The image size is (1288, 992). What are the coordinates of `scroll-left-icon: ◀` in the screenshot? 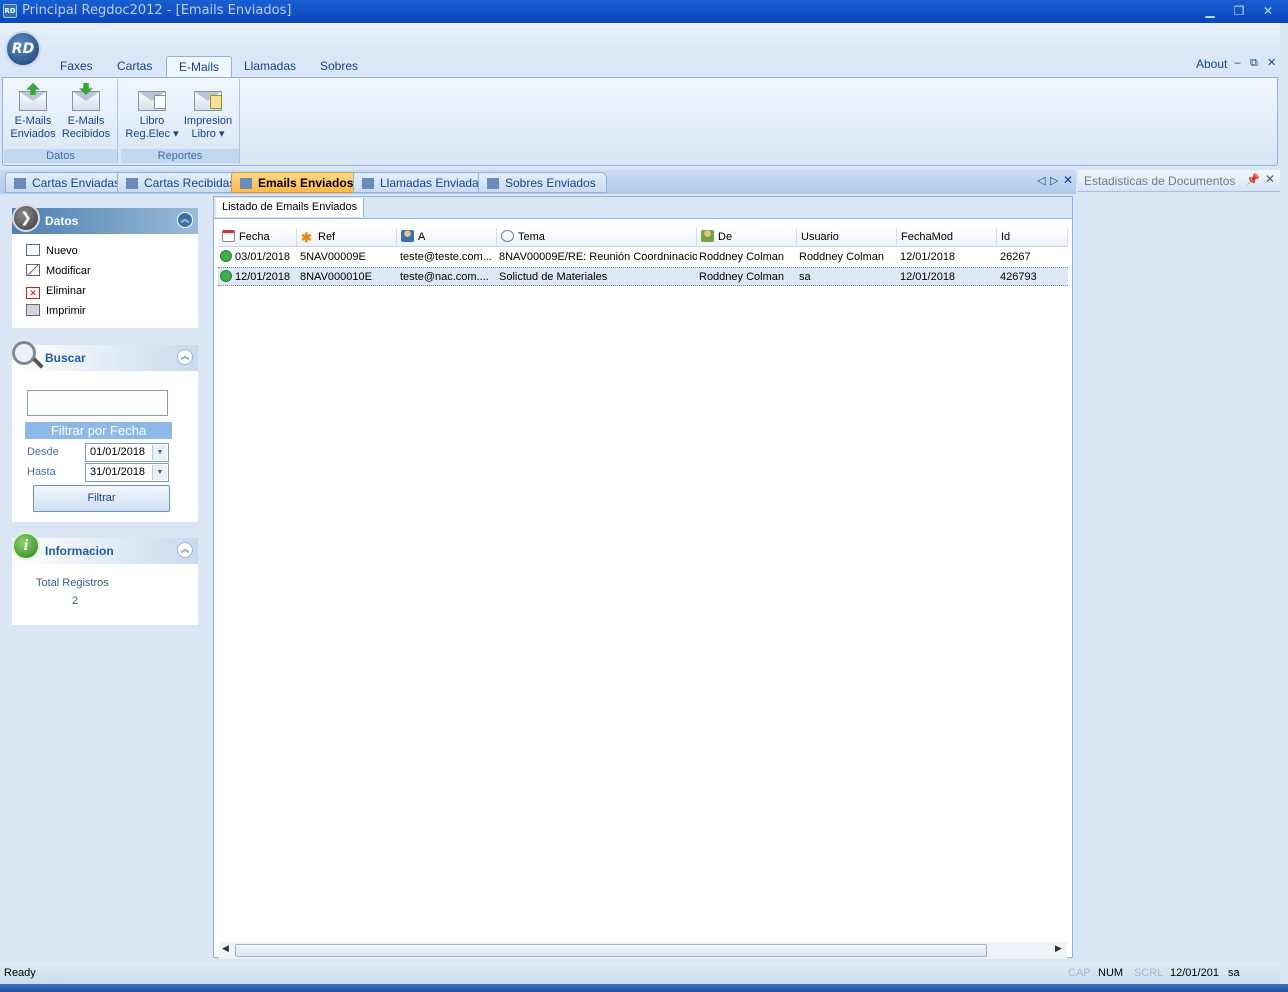 It's located at (225, 949).